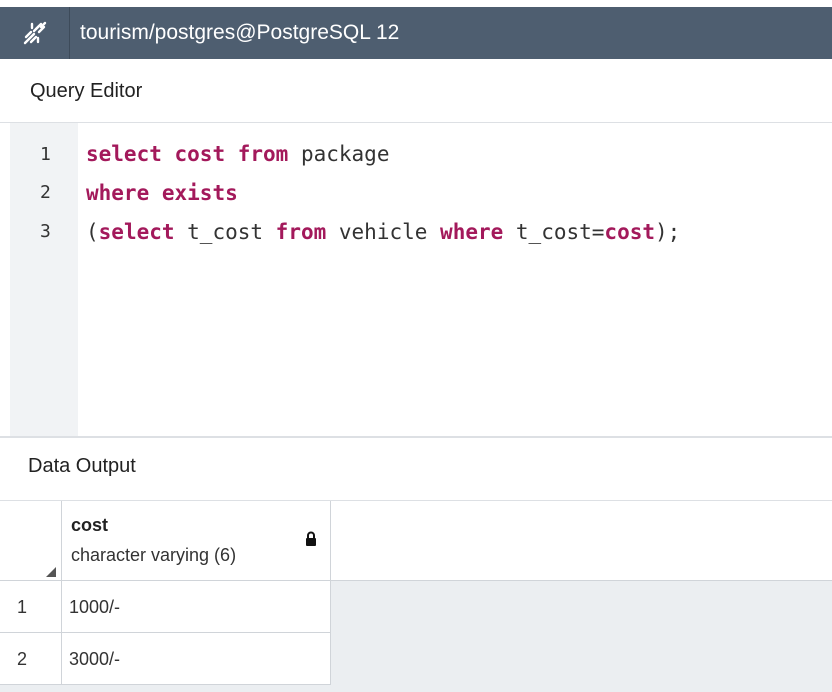 The height and width of the screenshot is (692, 832). Describe the element at coordinates (31, 607) in the screenshot. I see `row-number: 1` at that location.